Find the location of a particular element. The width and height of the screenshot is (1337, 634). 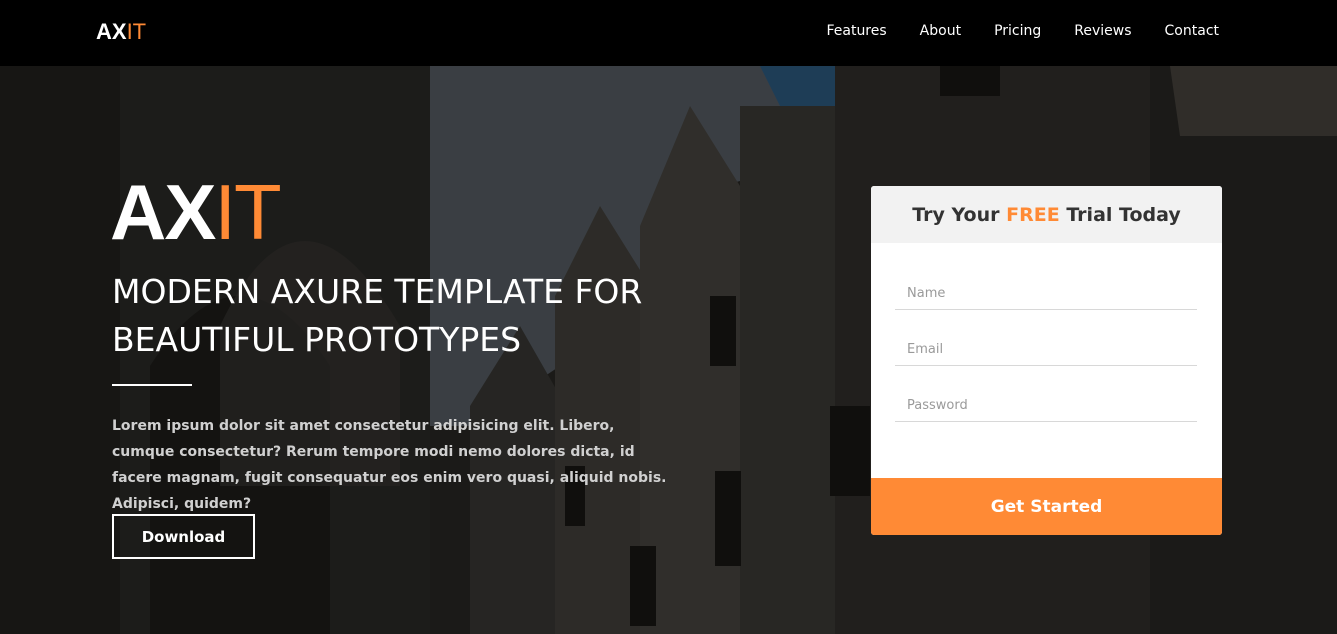

nav-item-reviews: Reviews is located at coordinates (1102, 31).